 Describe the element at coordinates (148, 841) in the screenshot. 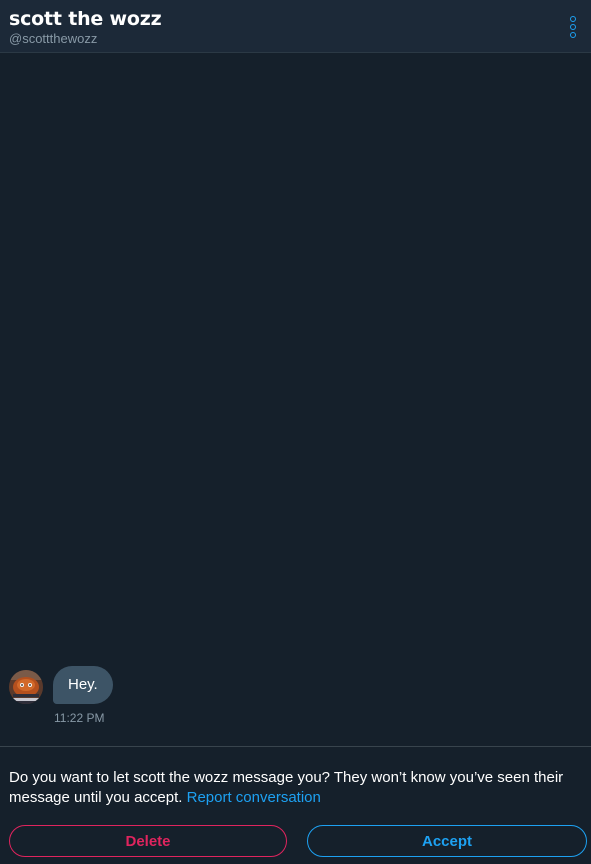

I see `delete-button: Delete` at that location.